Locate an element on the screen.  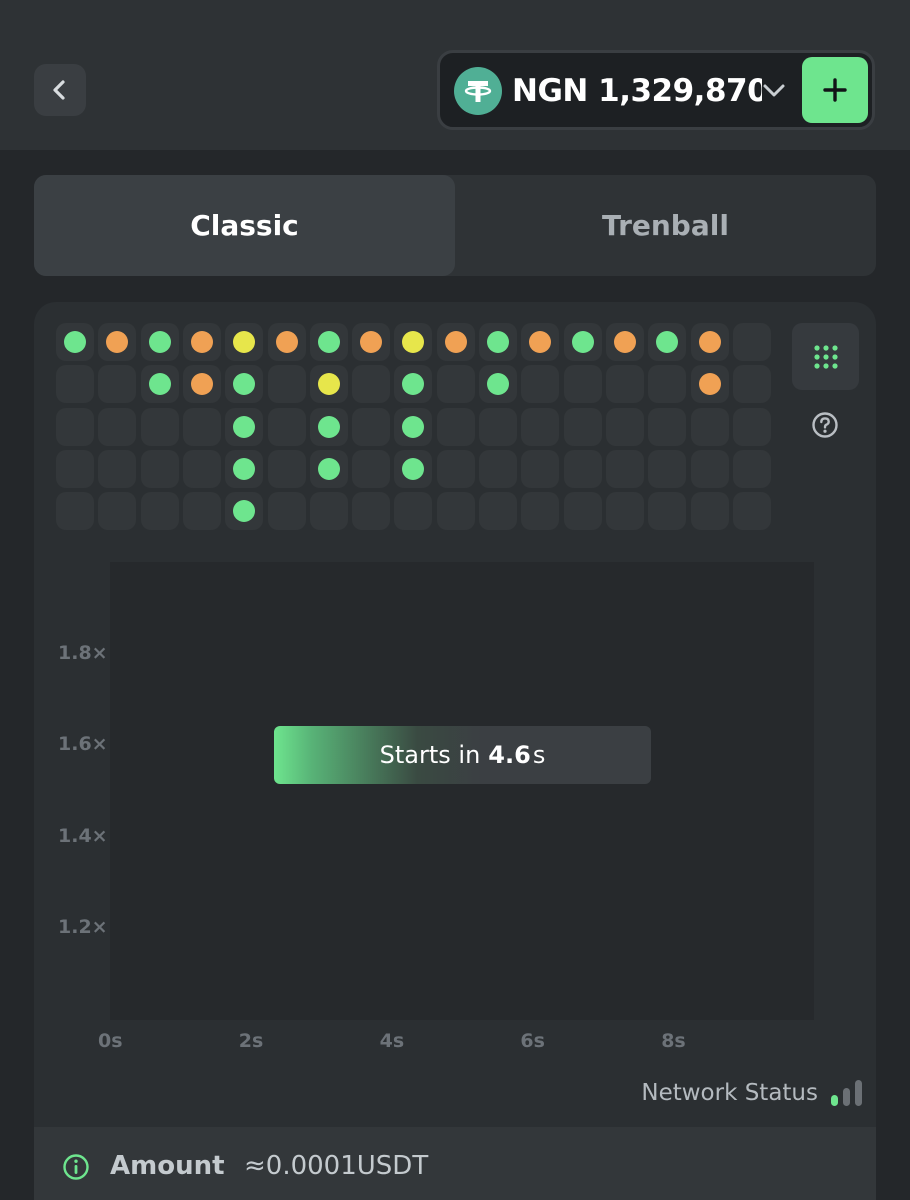
tab-trenball: Trenball is located at coordinates (665, 225).